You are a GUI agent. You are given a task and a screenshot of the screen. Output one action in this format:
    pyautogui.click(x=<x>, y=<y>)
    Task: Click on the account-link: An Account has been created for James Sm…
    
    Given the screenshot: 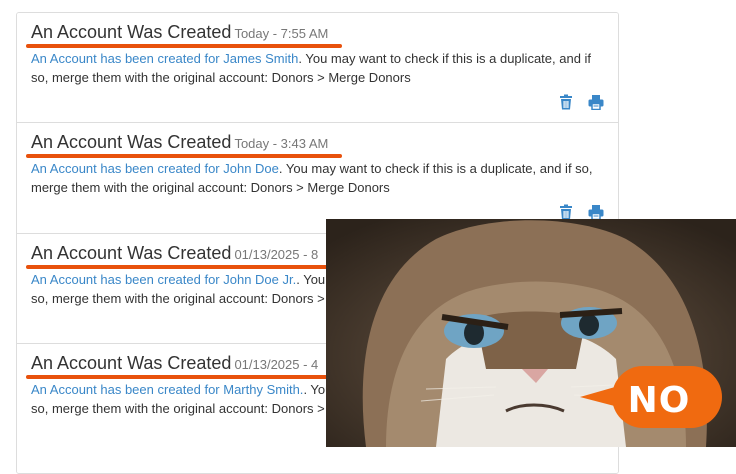 What is the action you would take?
    pyautogui.click(x=164, y=58)
    